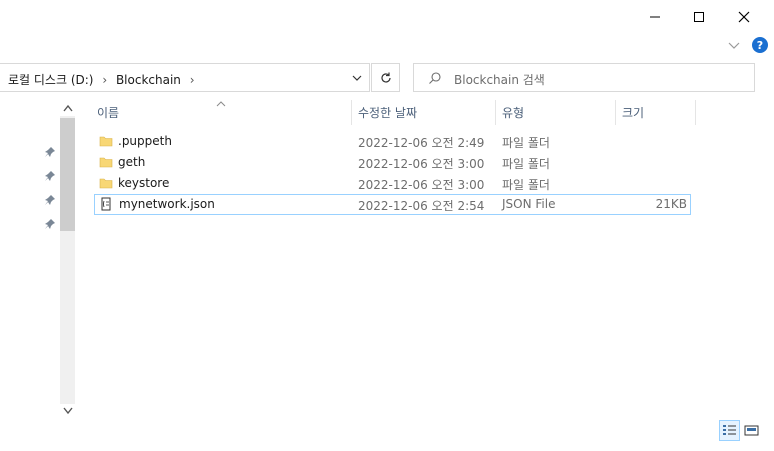 The height and width of the screenshot is (451, 774). I want to click on minimize-button, so click(655, 17).